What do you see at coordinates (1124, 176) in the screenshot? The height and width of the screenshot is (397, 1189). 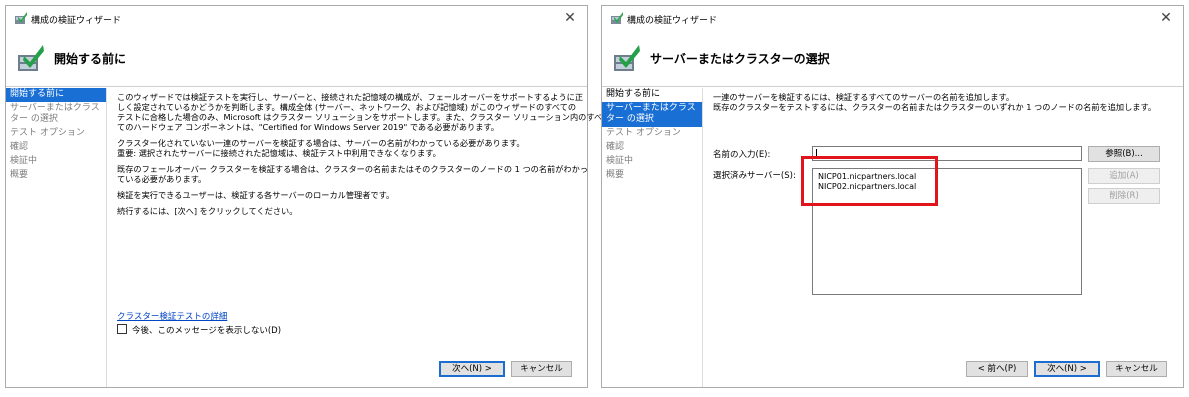 I see `add-button: 追加(A)` at bounding box center [1124, 176].